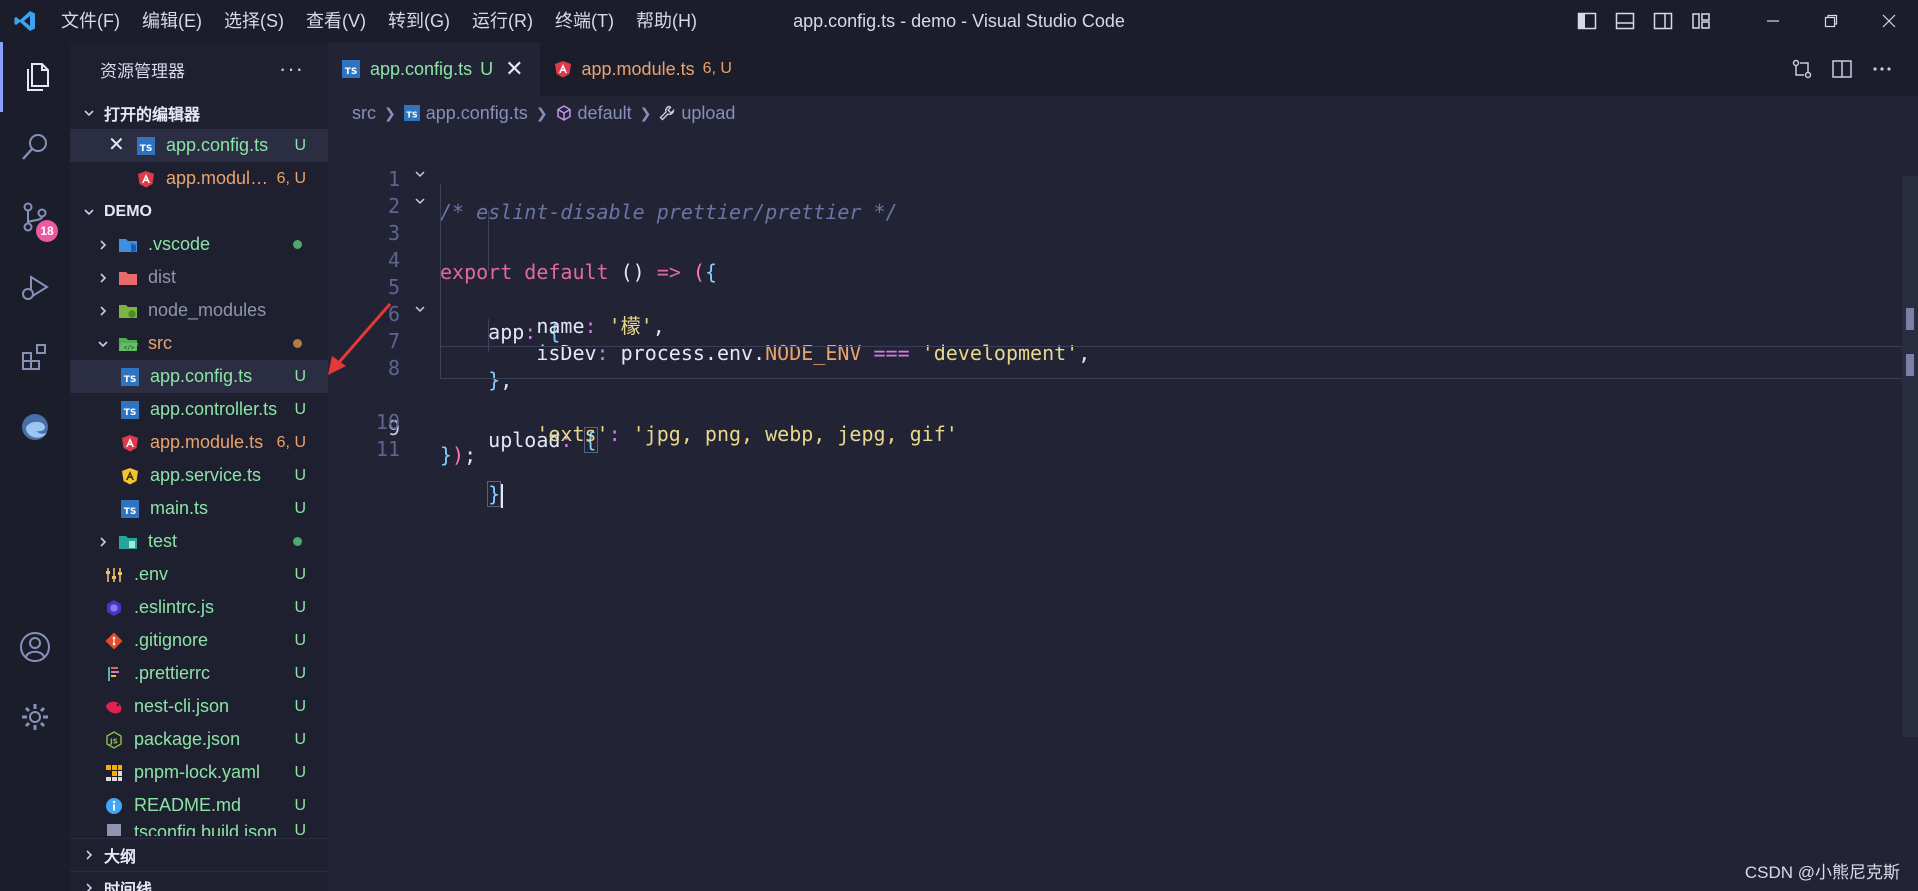  What do you see at coordinates (254, 21) in the screenshot?
I see `menu-selection: 选择(S)` at bounding box center [254, 21].